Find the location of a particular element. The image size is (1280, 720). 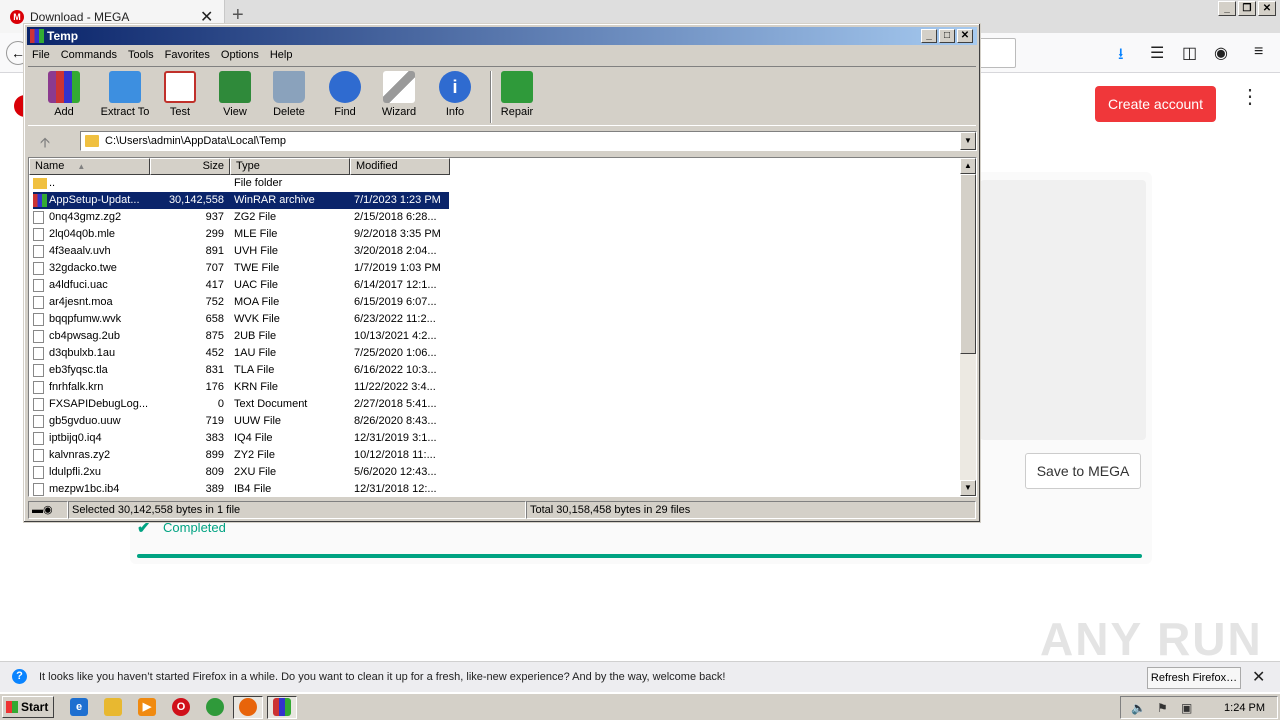

column-modified: Modified is located at coordinates (400, 166).